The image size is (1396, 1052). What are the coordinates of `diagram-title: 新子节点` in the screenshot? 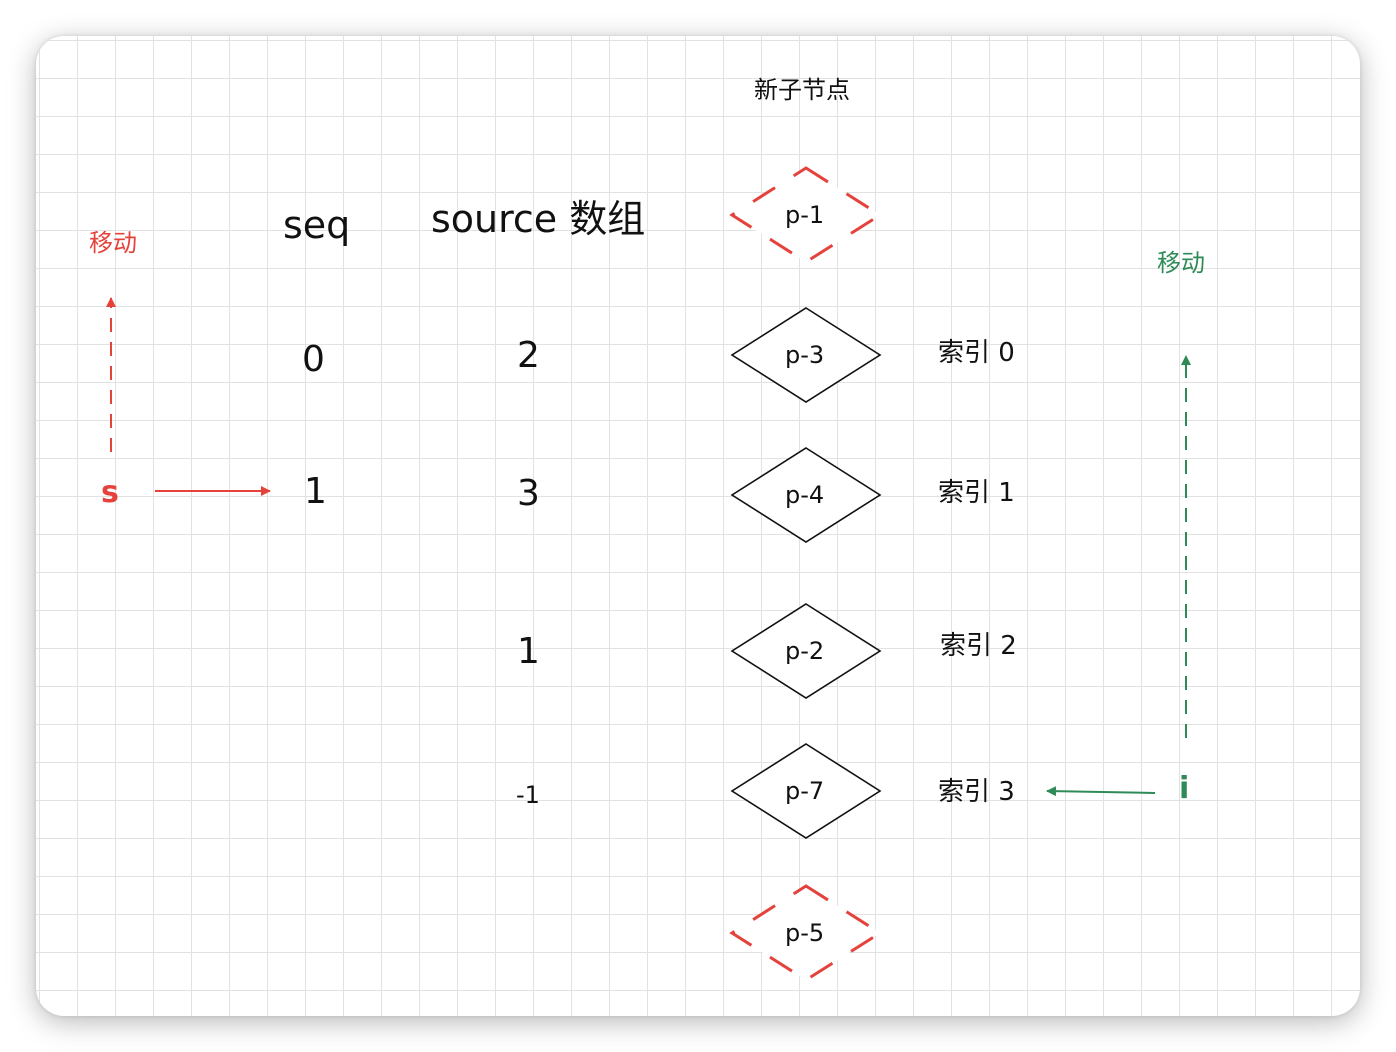 It's located at (802, 90).